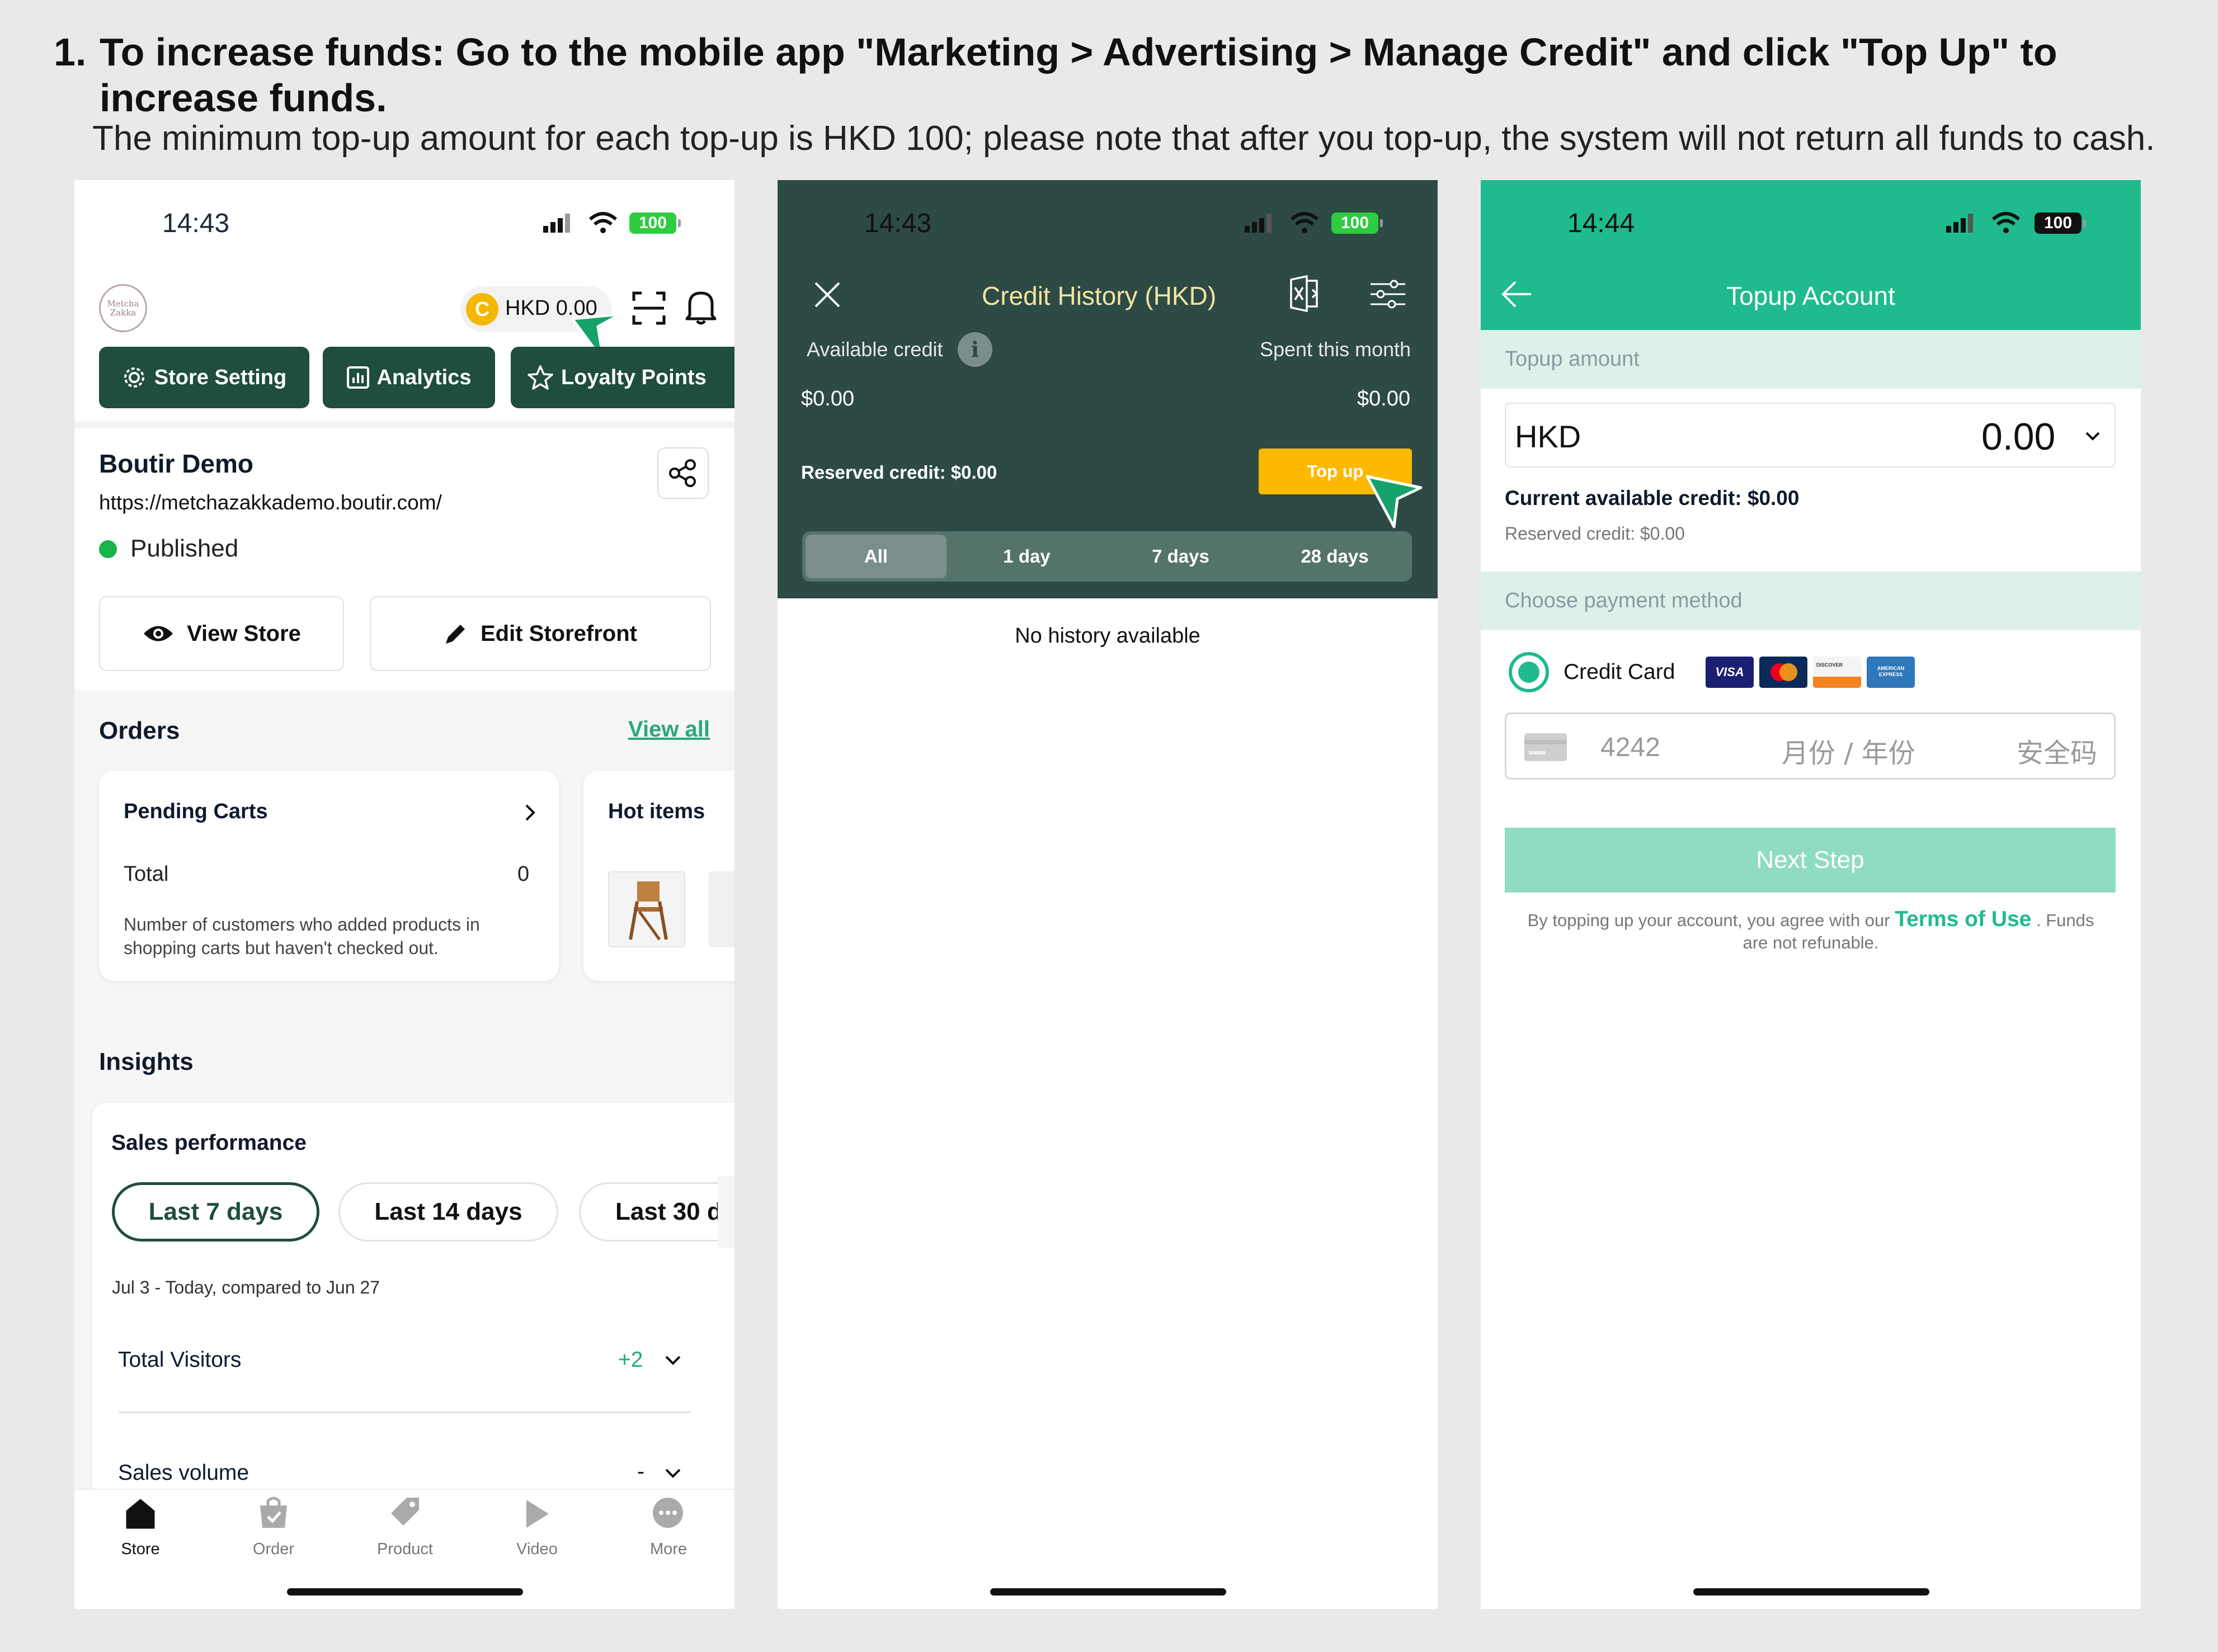 The height and width of the screenshot is (1652, 2218). I want to click on credit-history-title: Credit History (HKD), so click(1099, 295).